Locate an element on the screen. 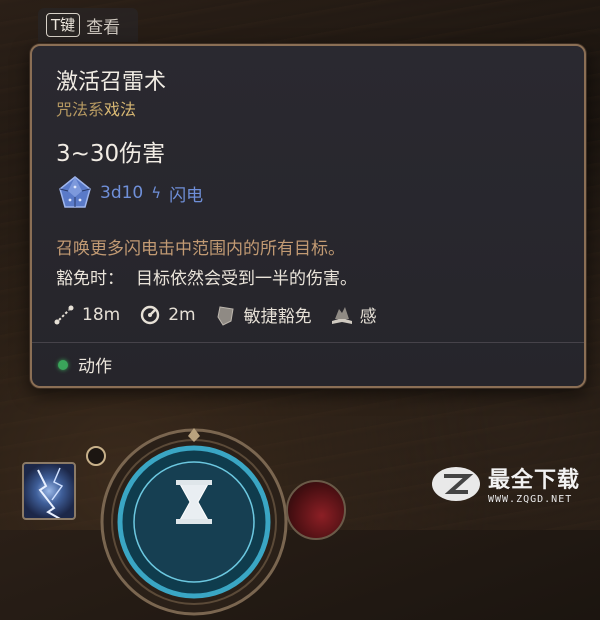 This screenshot has width=600, height=620. radius-icon is located at coordinates (150, 314).